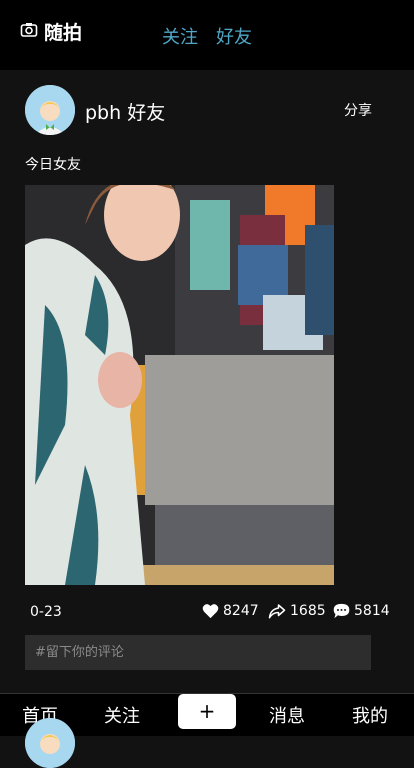 The width and height of the screenshot is (414, 768). I want to click on tab-friends: 好友, so click(234, 36).